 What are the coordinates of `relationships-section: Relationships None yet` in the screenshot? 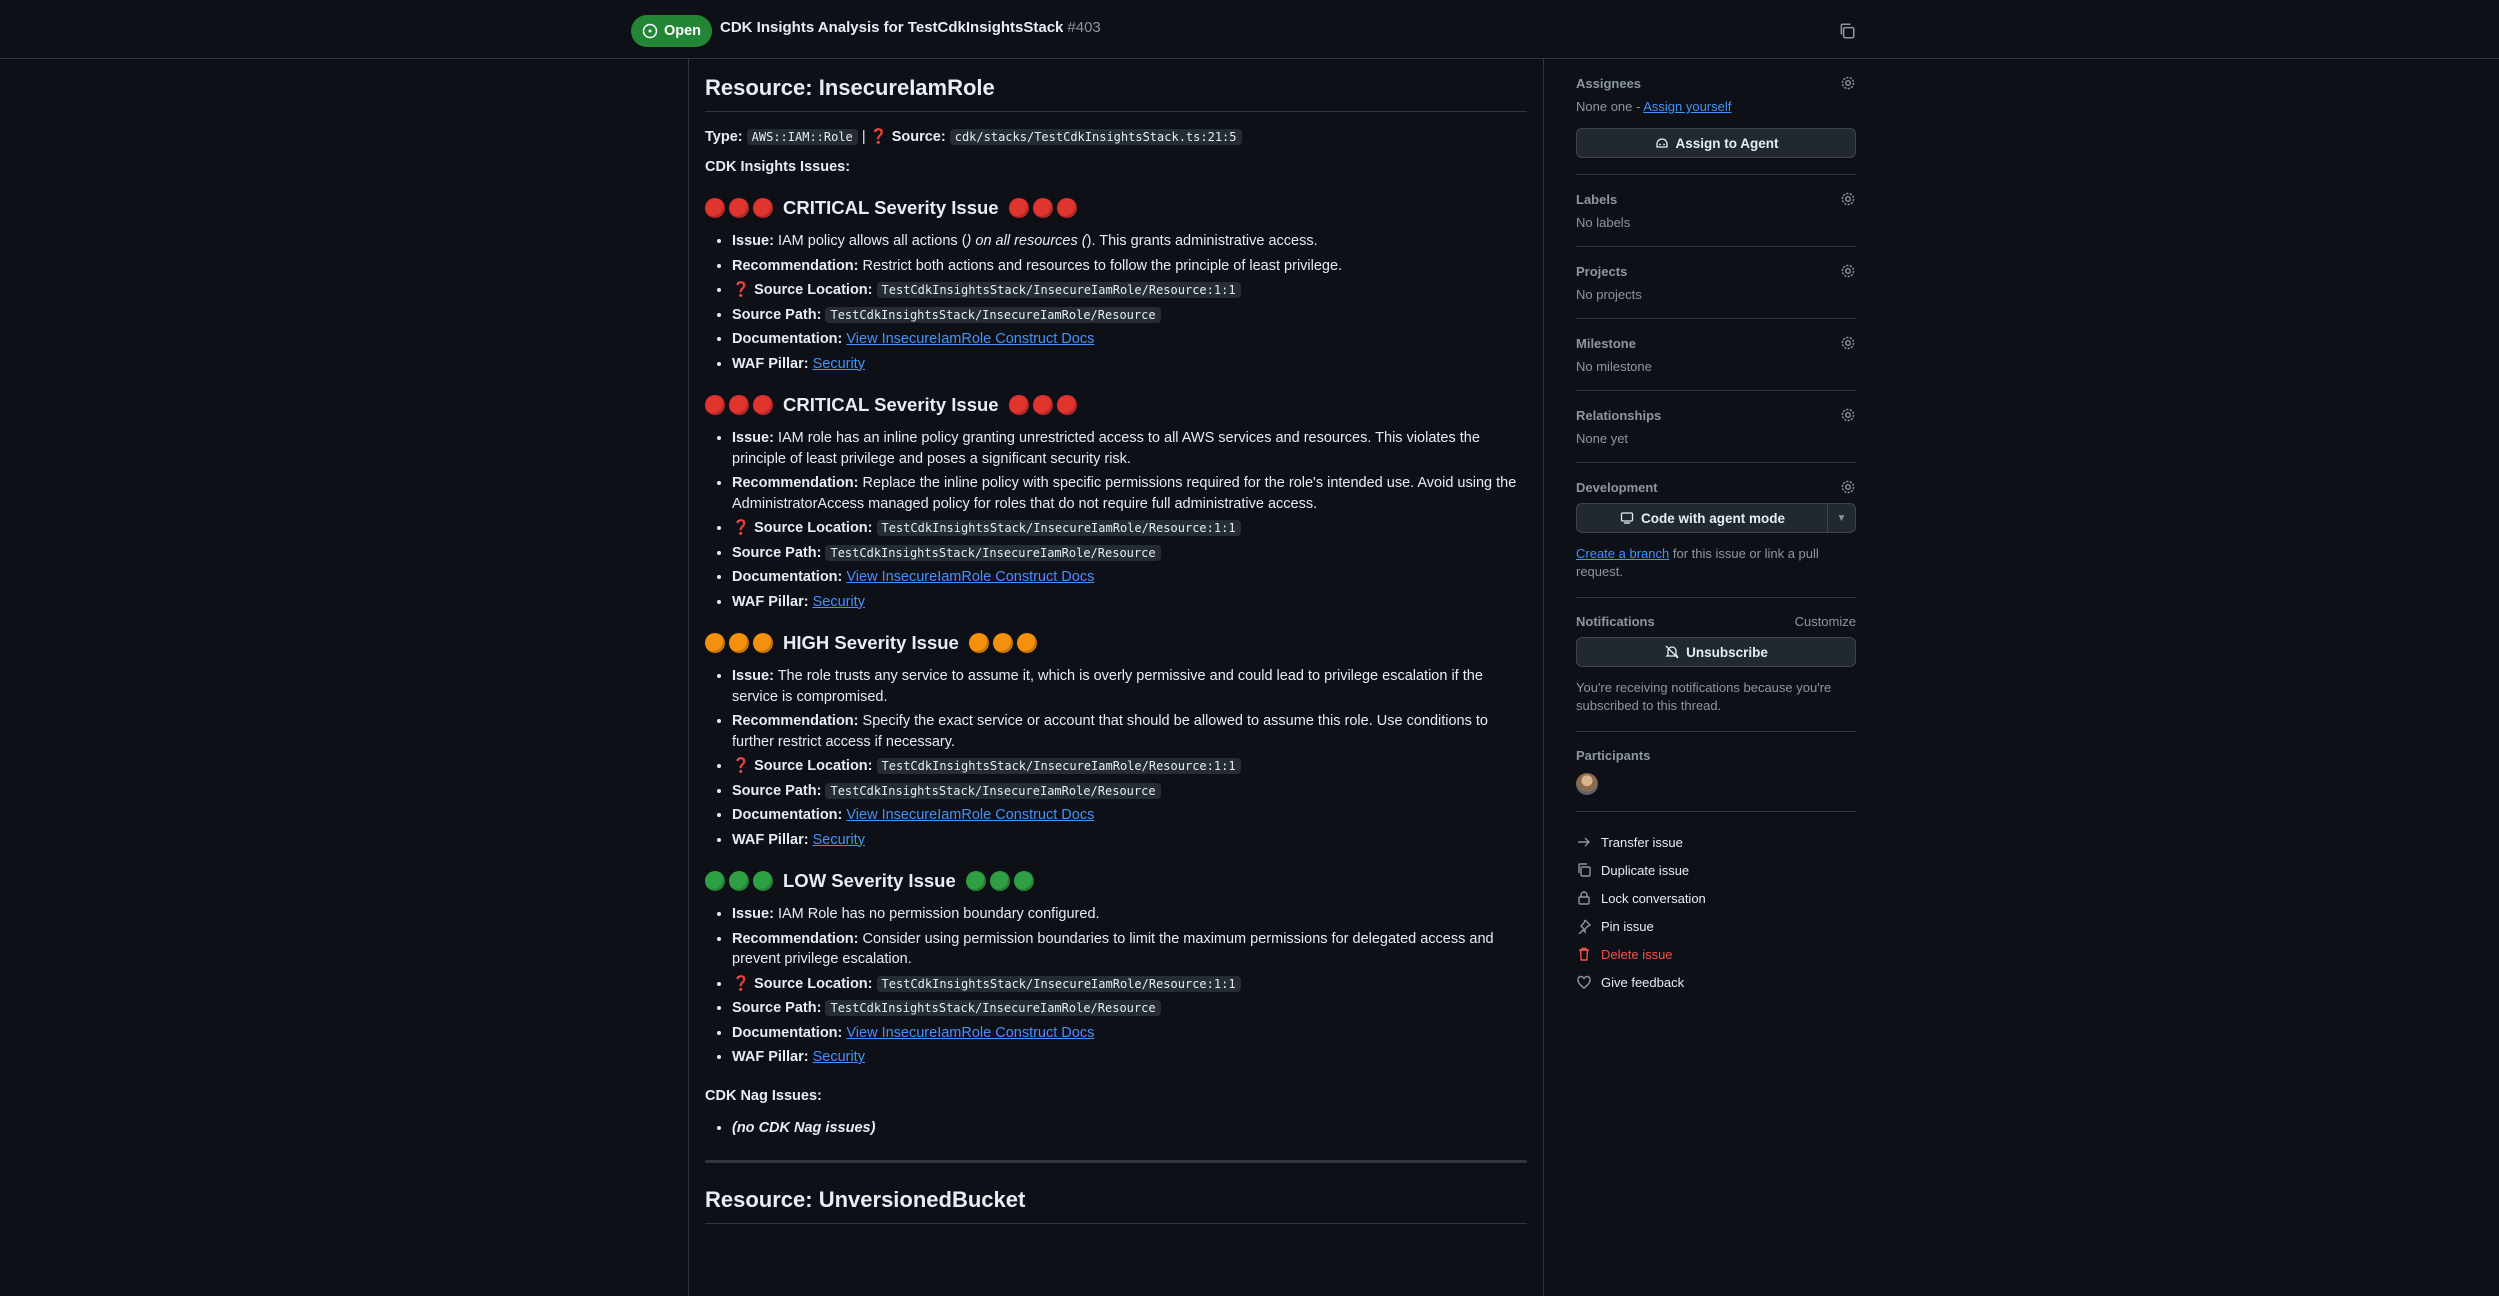 It's located at (1716, 435).